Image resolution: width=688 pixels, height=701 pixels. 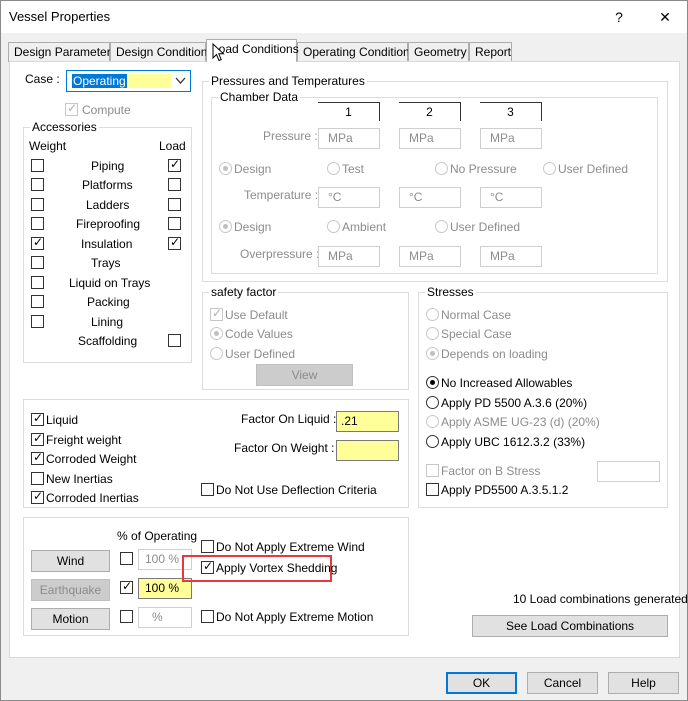 What do you see at coordinates (218, 52) in the screenshot?
I see `mouse-cursor-icon` at bounding box center [218, 52].